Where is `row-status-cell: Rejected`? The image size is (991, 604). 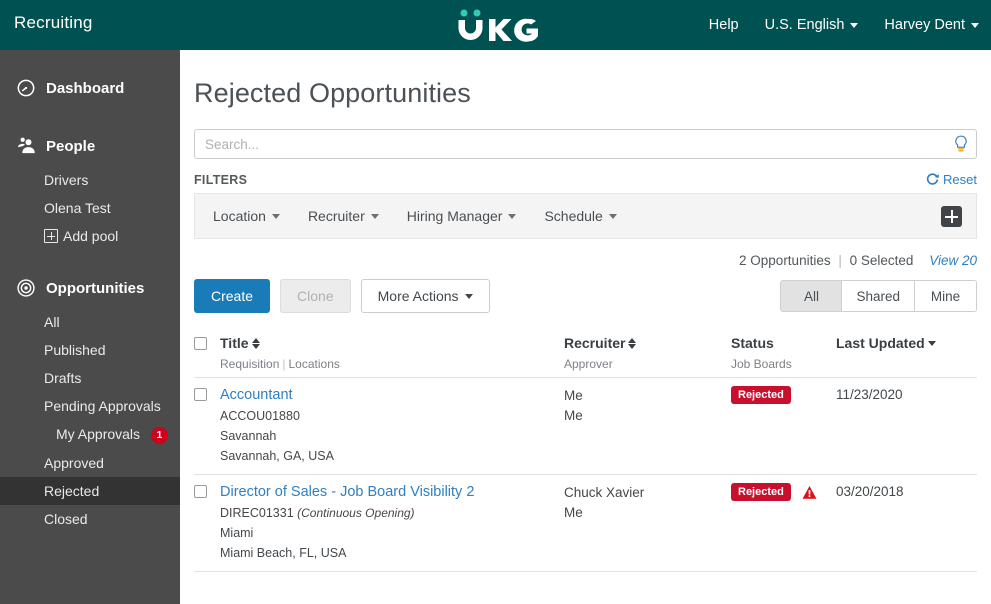 row-status-cell: Rejected is located at coordinates (783, 492).